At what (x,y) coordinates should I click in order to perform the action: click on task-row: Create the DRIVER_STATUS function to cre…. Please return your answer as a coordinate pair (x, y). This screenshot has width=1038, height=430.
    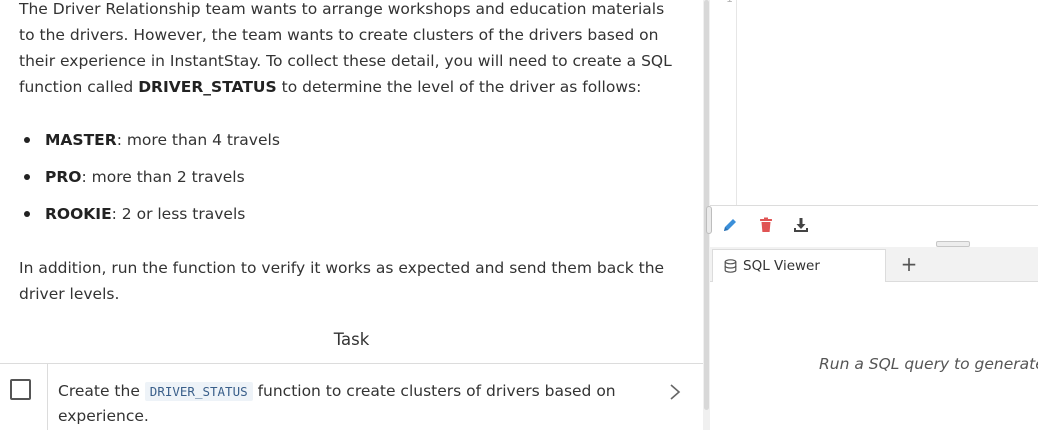
    Looking at the image, I should click on (351, 397).